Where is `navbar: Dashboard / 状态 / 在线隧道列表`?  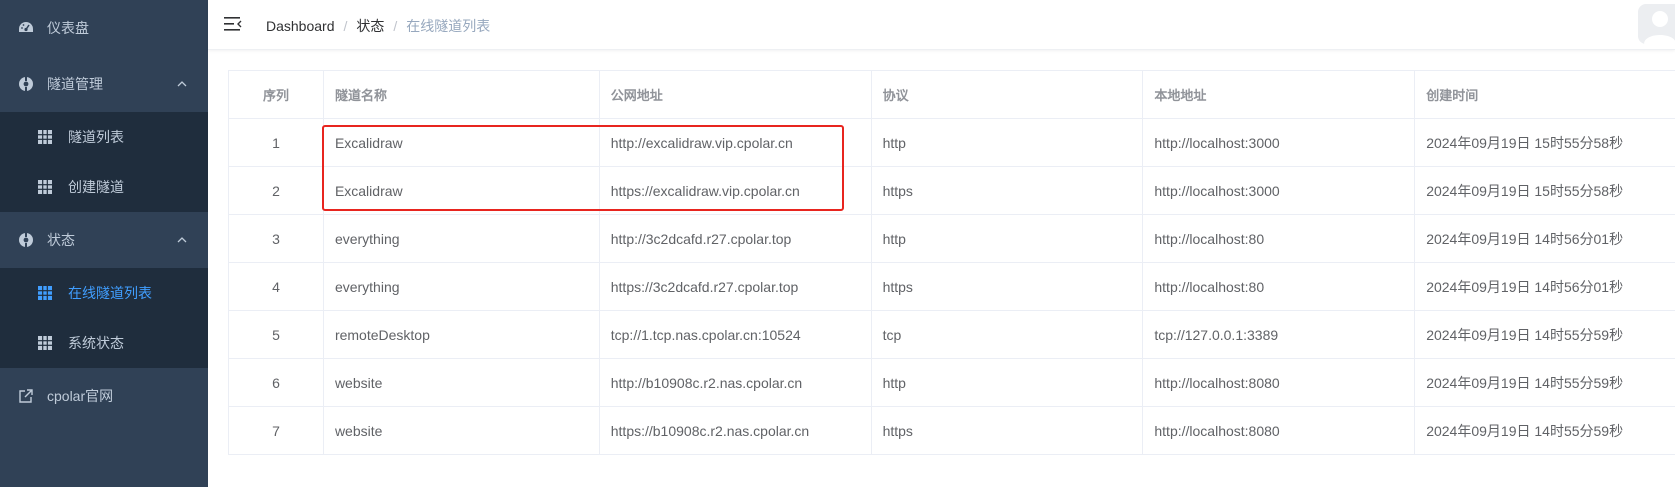
navbar: Dashboard / 状态 / 在线隧道列表 is located at coordinates (941, 25).